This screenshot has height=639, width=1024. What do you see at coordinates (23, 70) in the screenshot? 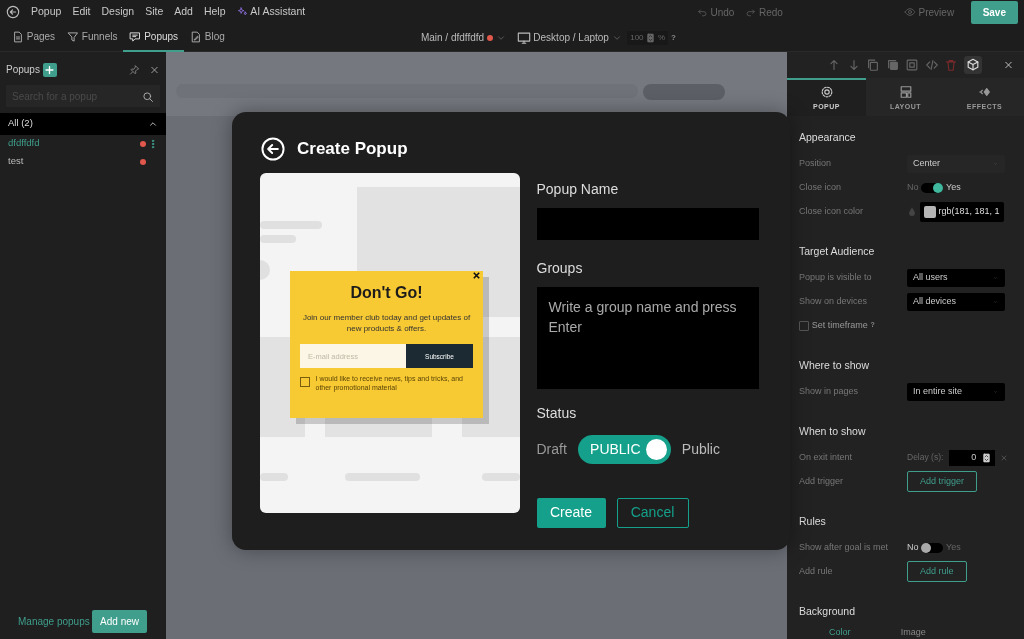
I see `panel-title: Popups` at bounding box center [23, 70].